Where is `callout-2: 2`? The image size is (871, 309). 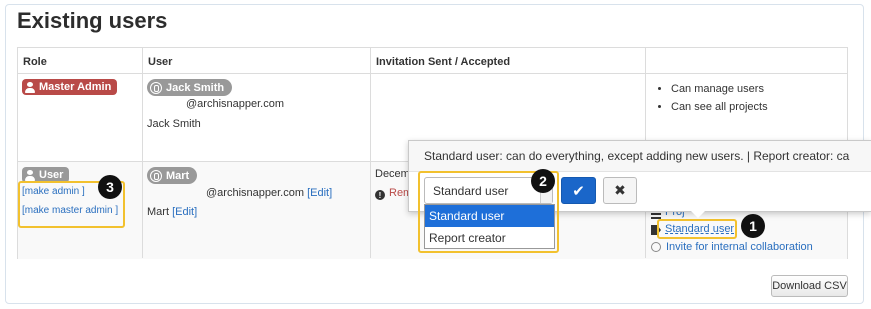
callout-2: 2 is located at coordinates (543, 181).